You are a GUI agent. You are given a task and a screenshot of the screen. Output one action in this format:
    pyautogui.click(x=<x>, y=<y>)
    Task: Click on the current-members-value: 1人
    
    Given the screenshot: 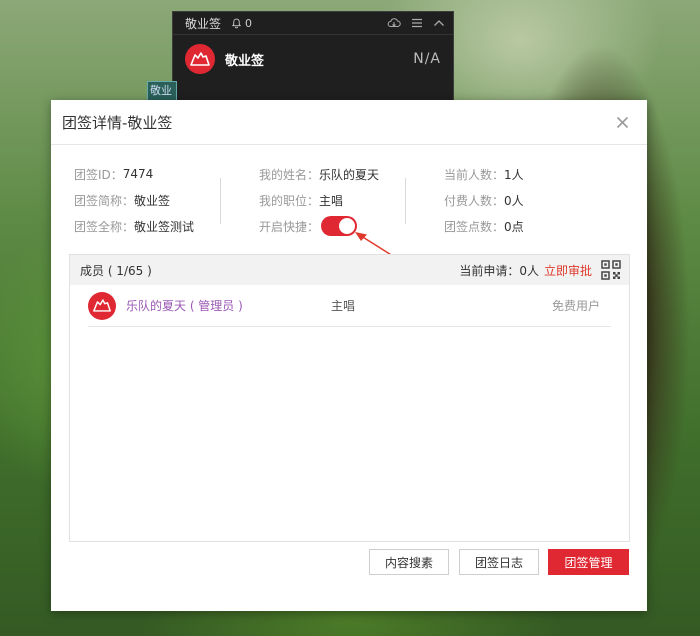 What is the action you would take?
    pyautogui.click(x=514, y=174)
    